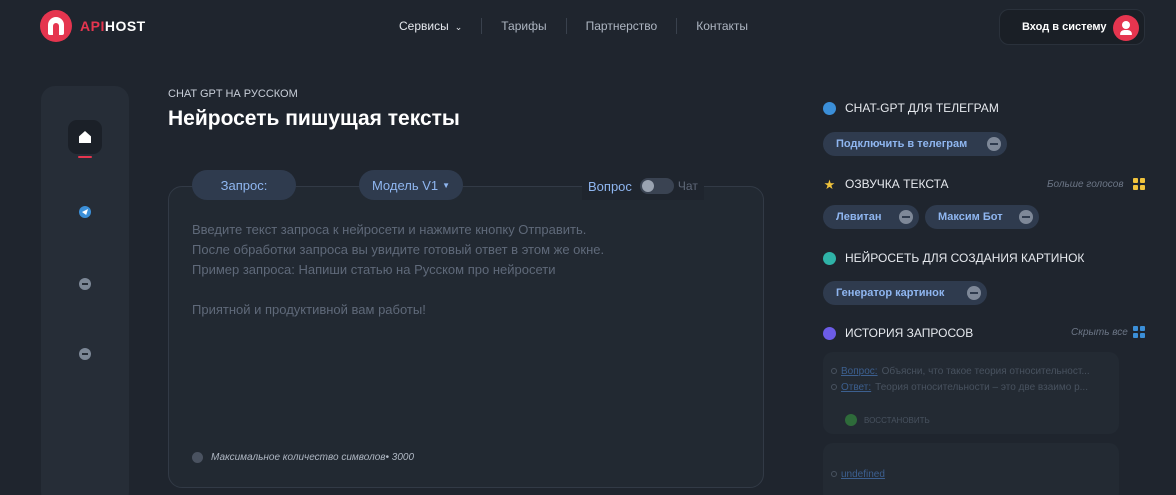  What do you see at coordinates (125, 26) in the screenshot?
I see `logo-text-host: HOST` at bounding box center [125, 26].